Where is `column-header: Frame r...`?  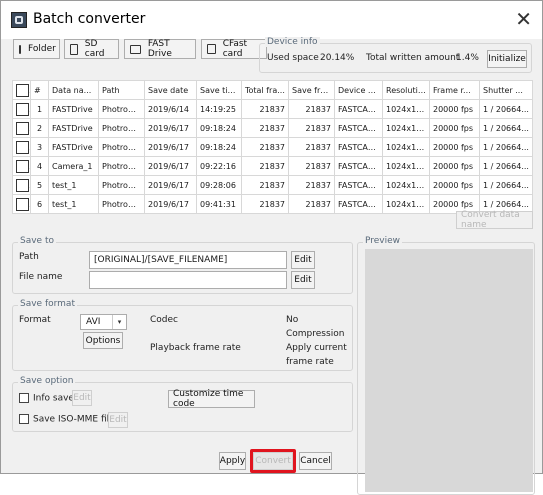
column-header: Frame r... is located at coordinates (454, 90).